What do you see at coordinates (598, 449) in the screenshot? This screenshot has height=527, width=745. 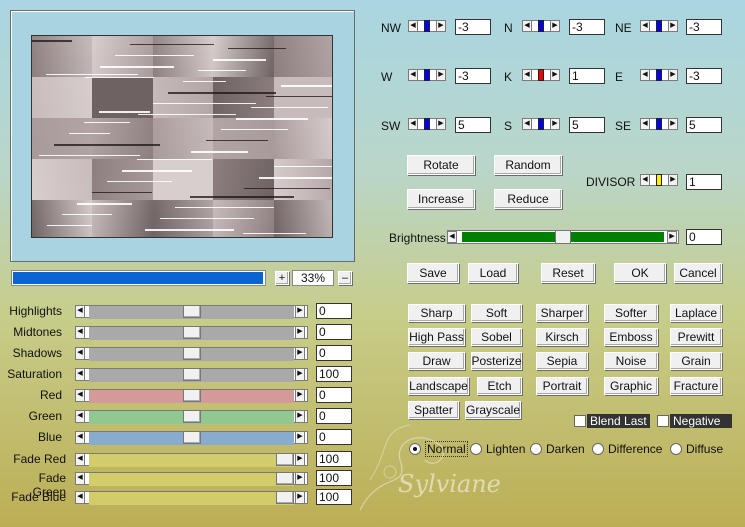 I see `blend-difference-radio` at bounding box center [598, 449].